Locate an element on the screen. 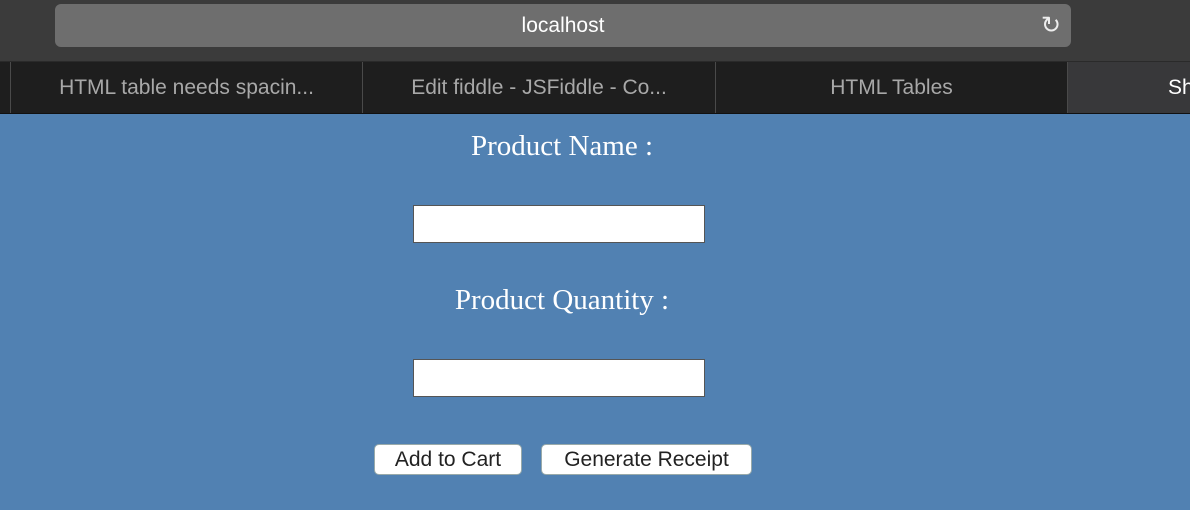 This screenshot has width=1190, height=510. tab-label: HTML Tables is located at coordinates (891, 87).